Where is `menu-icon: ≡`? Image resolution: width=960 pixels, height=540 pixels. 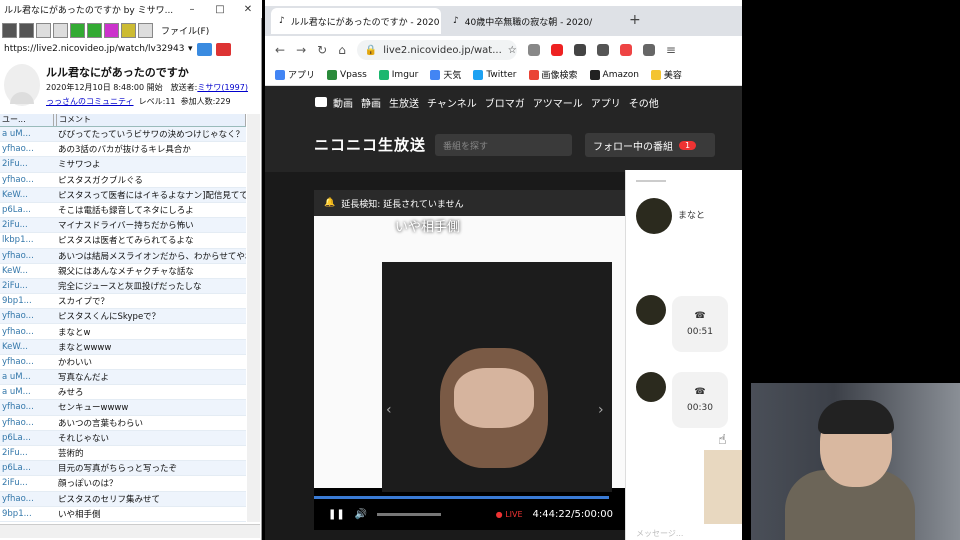
menu-icon: ≡ is located at coordinates (671, 50).